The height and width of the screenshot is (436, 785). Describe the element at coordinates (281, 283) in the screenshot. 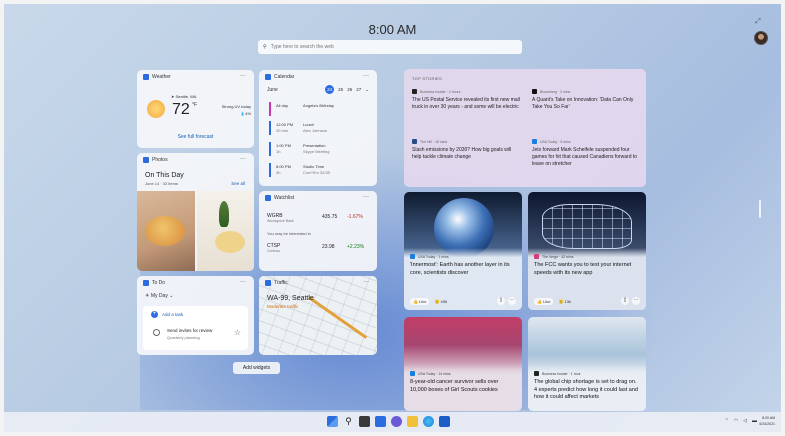

I see `widget-title: Traffic` at that location.